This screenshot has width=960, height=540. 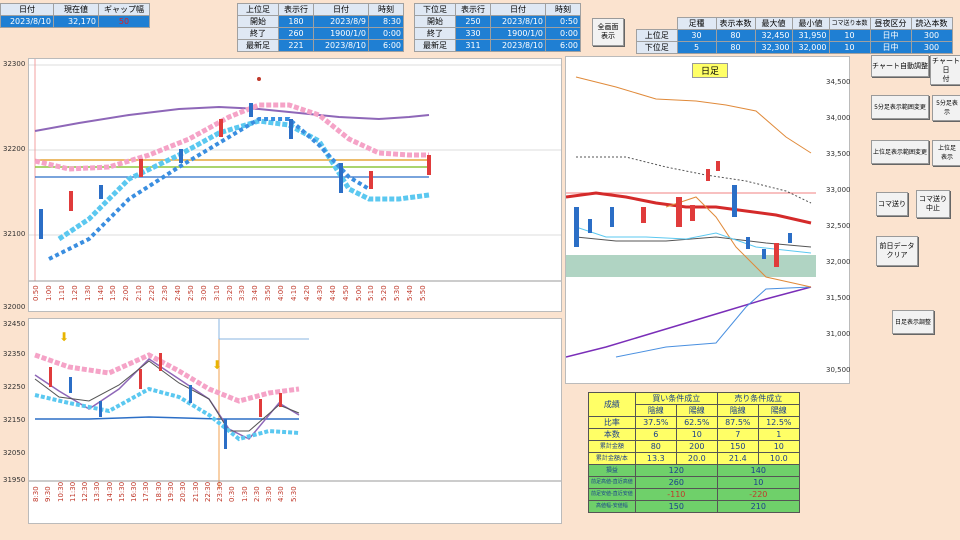 What do you see at coordinates (773, 47) in the screenshot?
I see `rt-r1c3: 32,300` at bounding box center [773, 47].